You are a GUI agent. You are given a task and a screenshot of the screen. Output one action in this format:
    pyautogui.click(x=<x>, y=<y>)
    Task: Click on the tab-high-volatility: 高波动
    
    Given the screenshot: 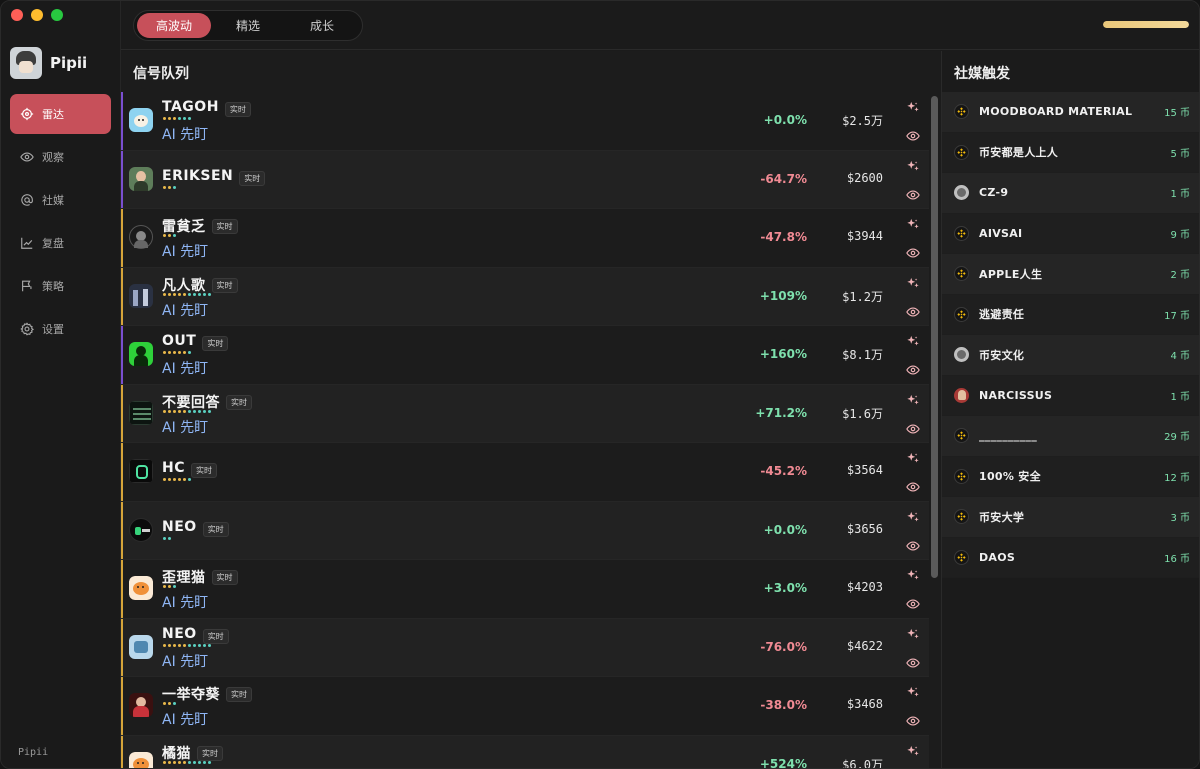 What is the action you would take?
    pyautogui.click(x=174, y=25)
    